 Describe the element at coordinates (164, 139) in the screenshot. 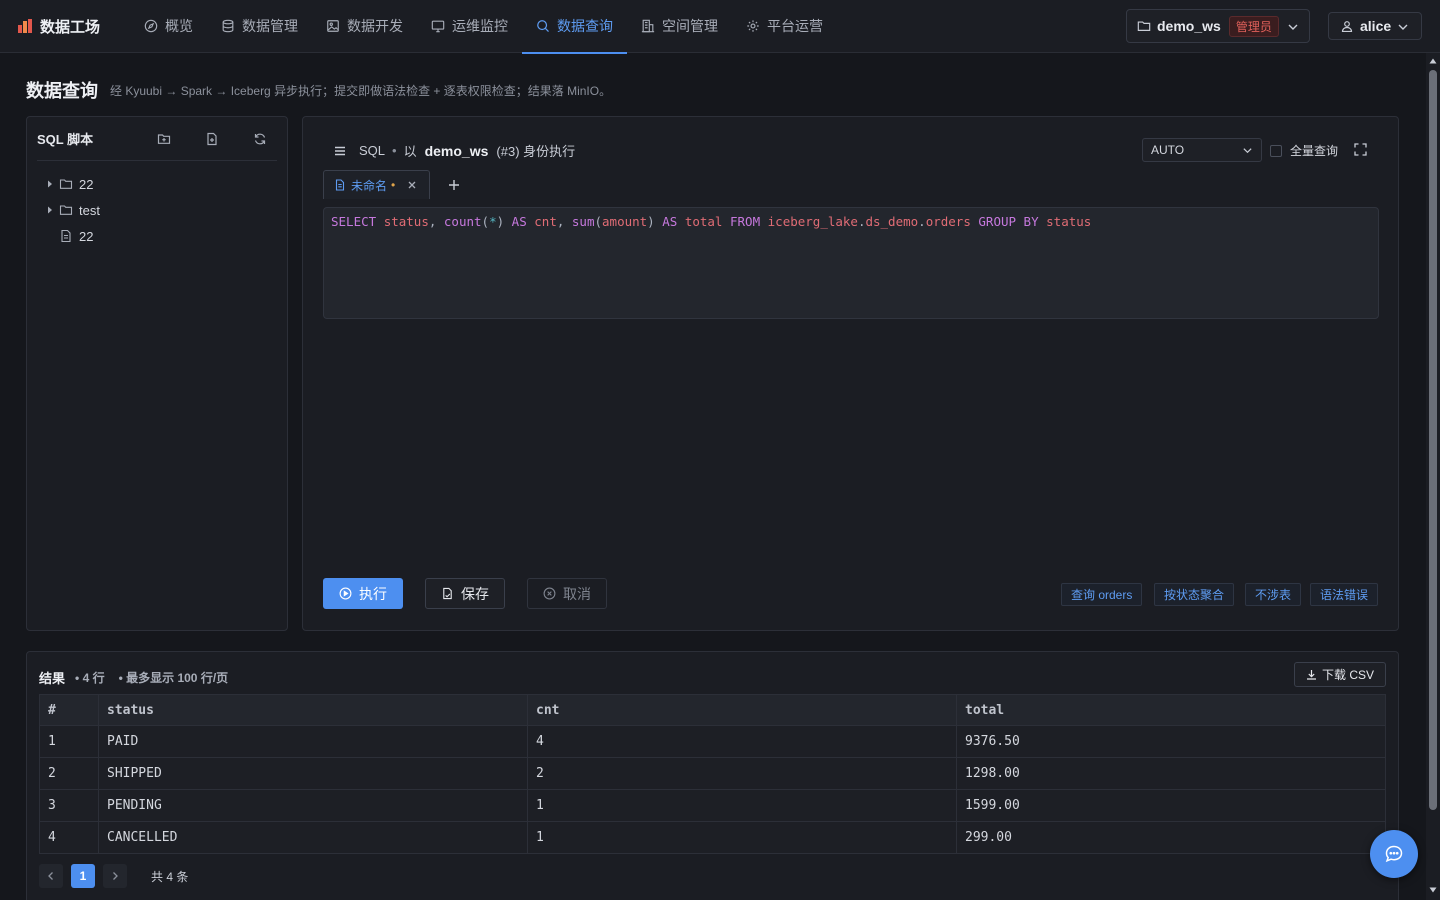

I see `new-folder-icon` at that location.